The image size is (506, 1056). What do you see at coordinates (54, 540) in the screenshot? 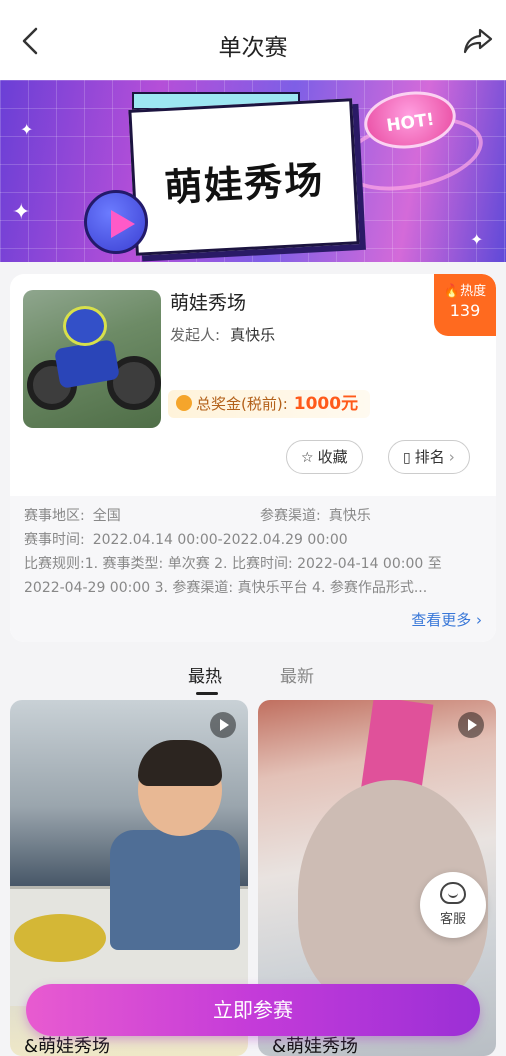
I see `time-label: 赛事时间:` at bounding box center [54, 540].